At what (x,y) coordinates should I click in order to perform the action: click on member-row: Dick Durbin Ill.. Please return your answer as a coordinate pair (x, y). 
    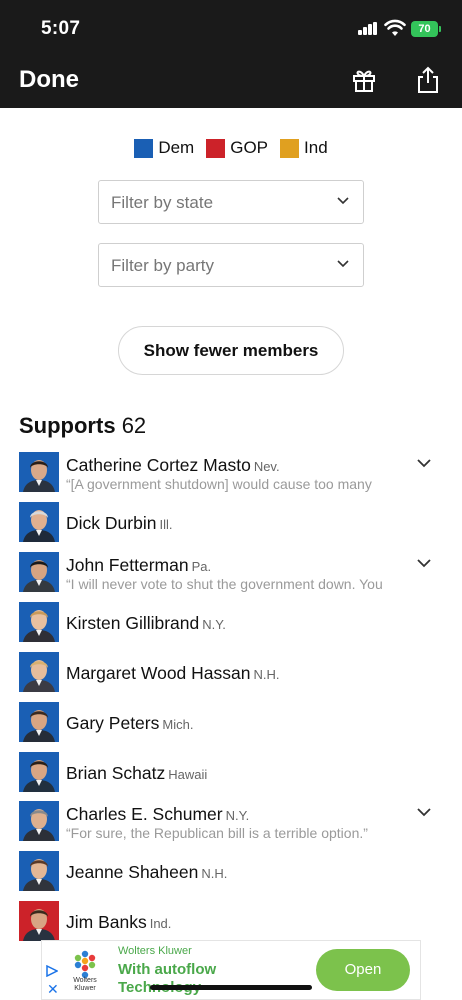
    Looking at the image, I should click on (231, 527).